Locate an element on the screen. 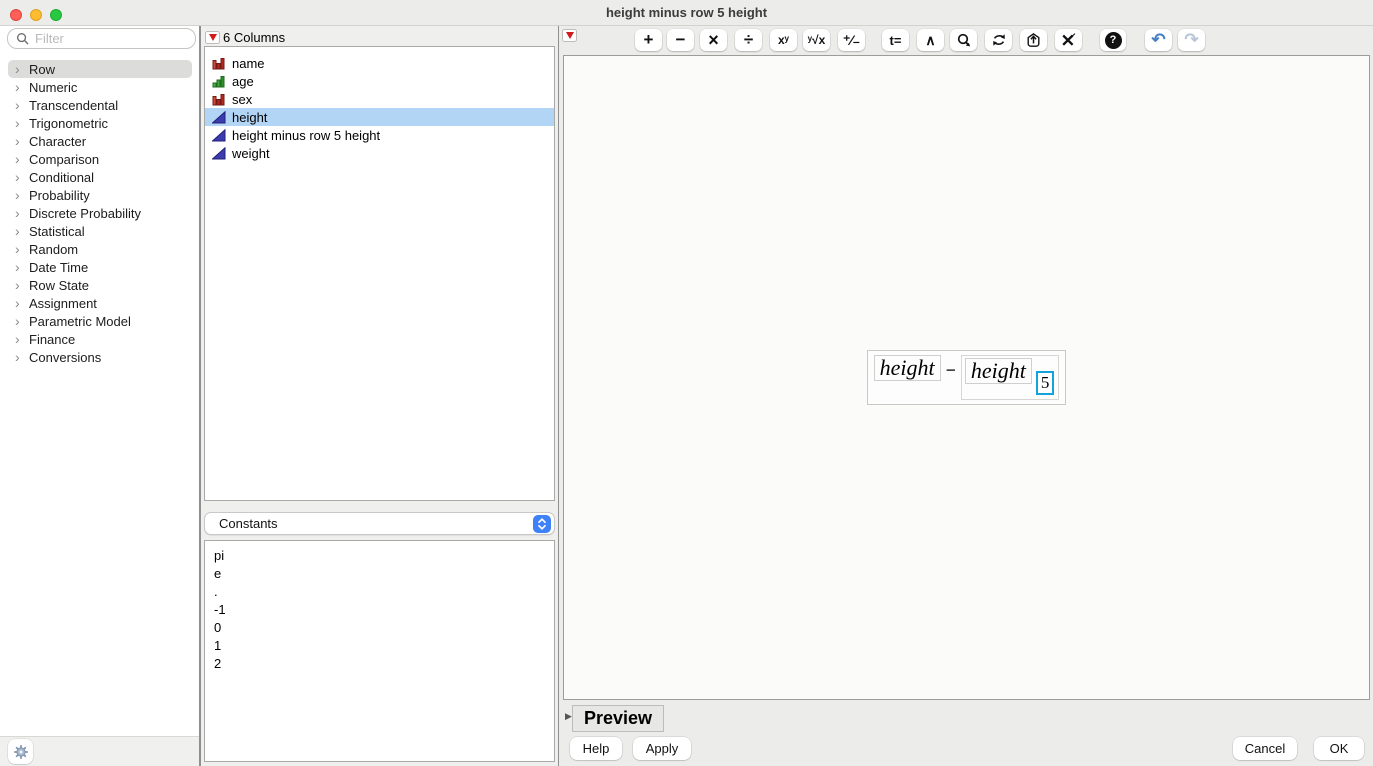 The image size is (1373, 766). subtract-button: − is located at coordinates (680, 40).